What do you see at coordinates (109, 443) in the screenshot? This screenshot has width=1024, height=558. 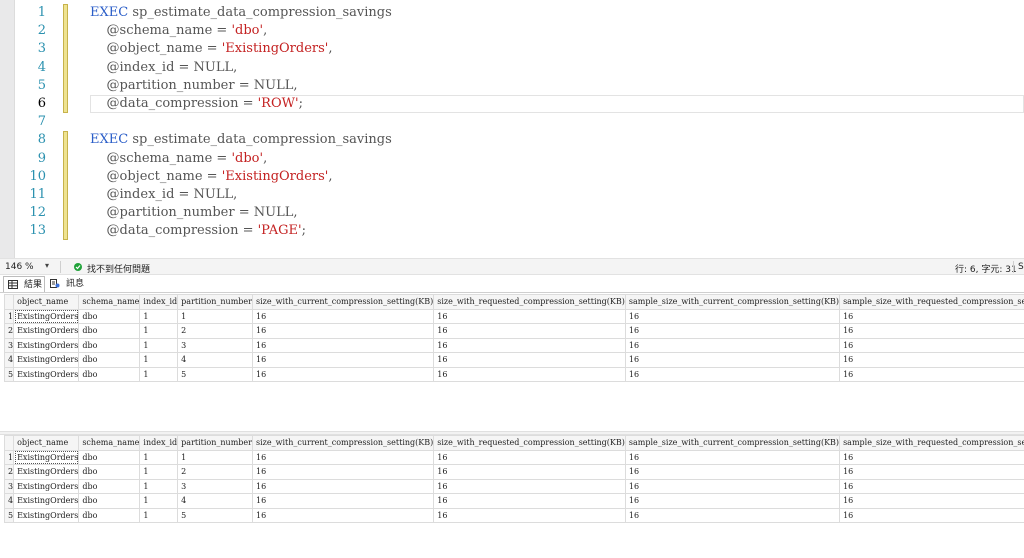 I see `column-header: schema_name` at bounding box center [109, 443].